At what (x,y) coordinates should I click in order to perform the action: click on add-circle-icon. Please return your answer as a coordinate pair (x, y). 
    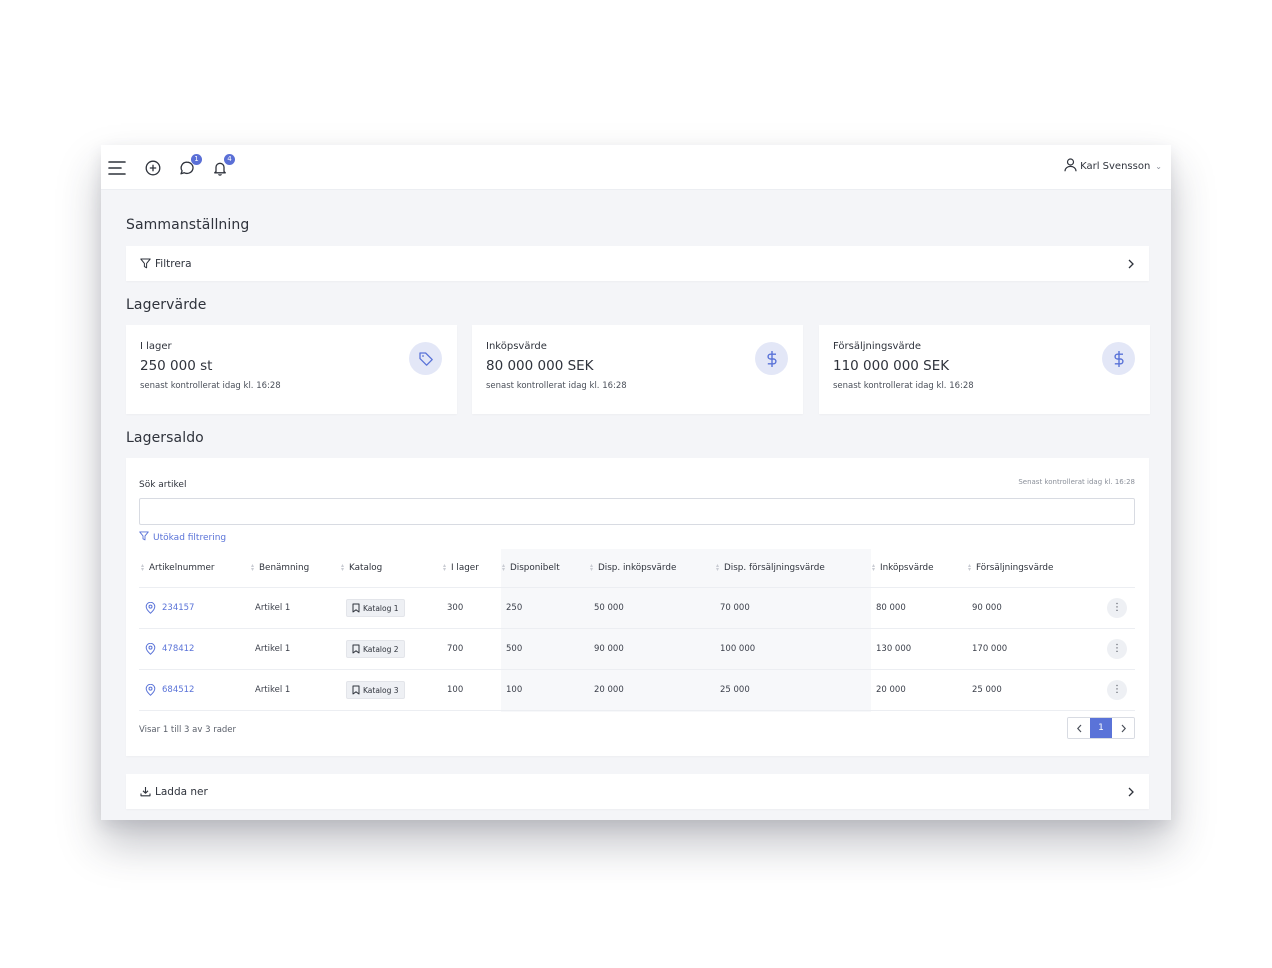
    Looking at the image, I should click on (153, 168).